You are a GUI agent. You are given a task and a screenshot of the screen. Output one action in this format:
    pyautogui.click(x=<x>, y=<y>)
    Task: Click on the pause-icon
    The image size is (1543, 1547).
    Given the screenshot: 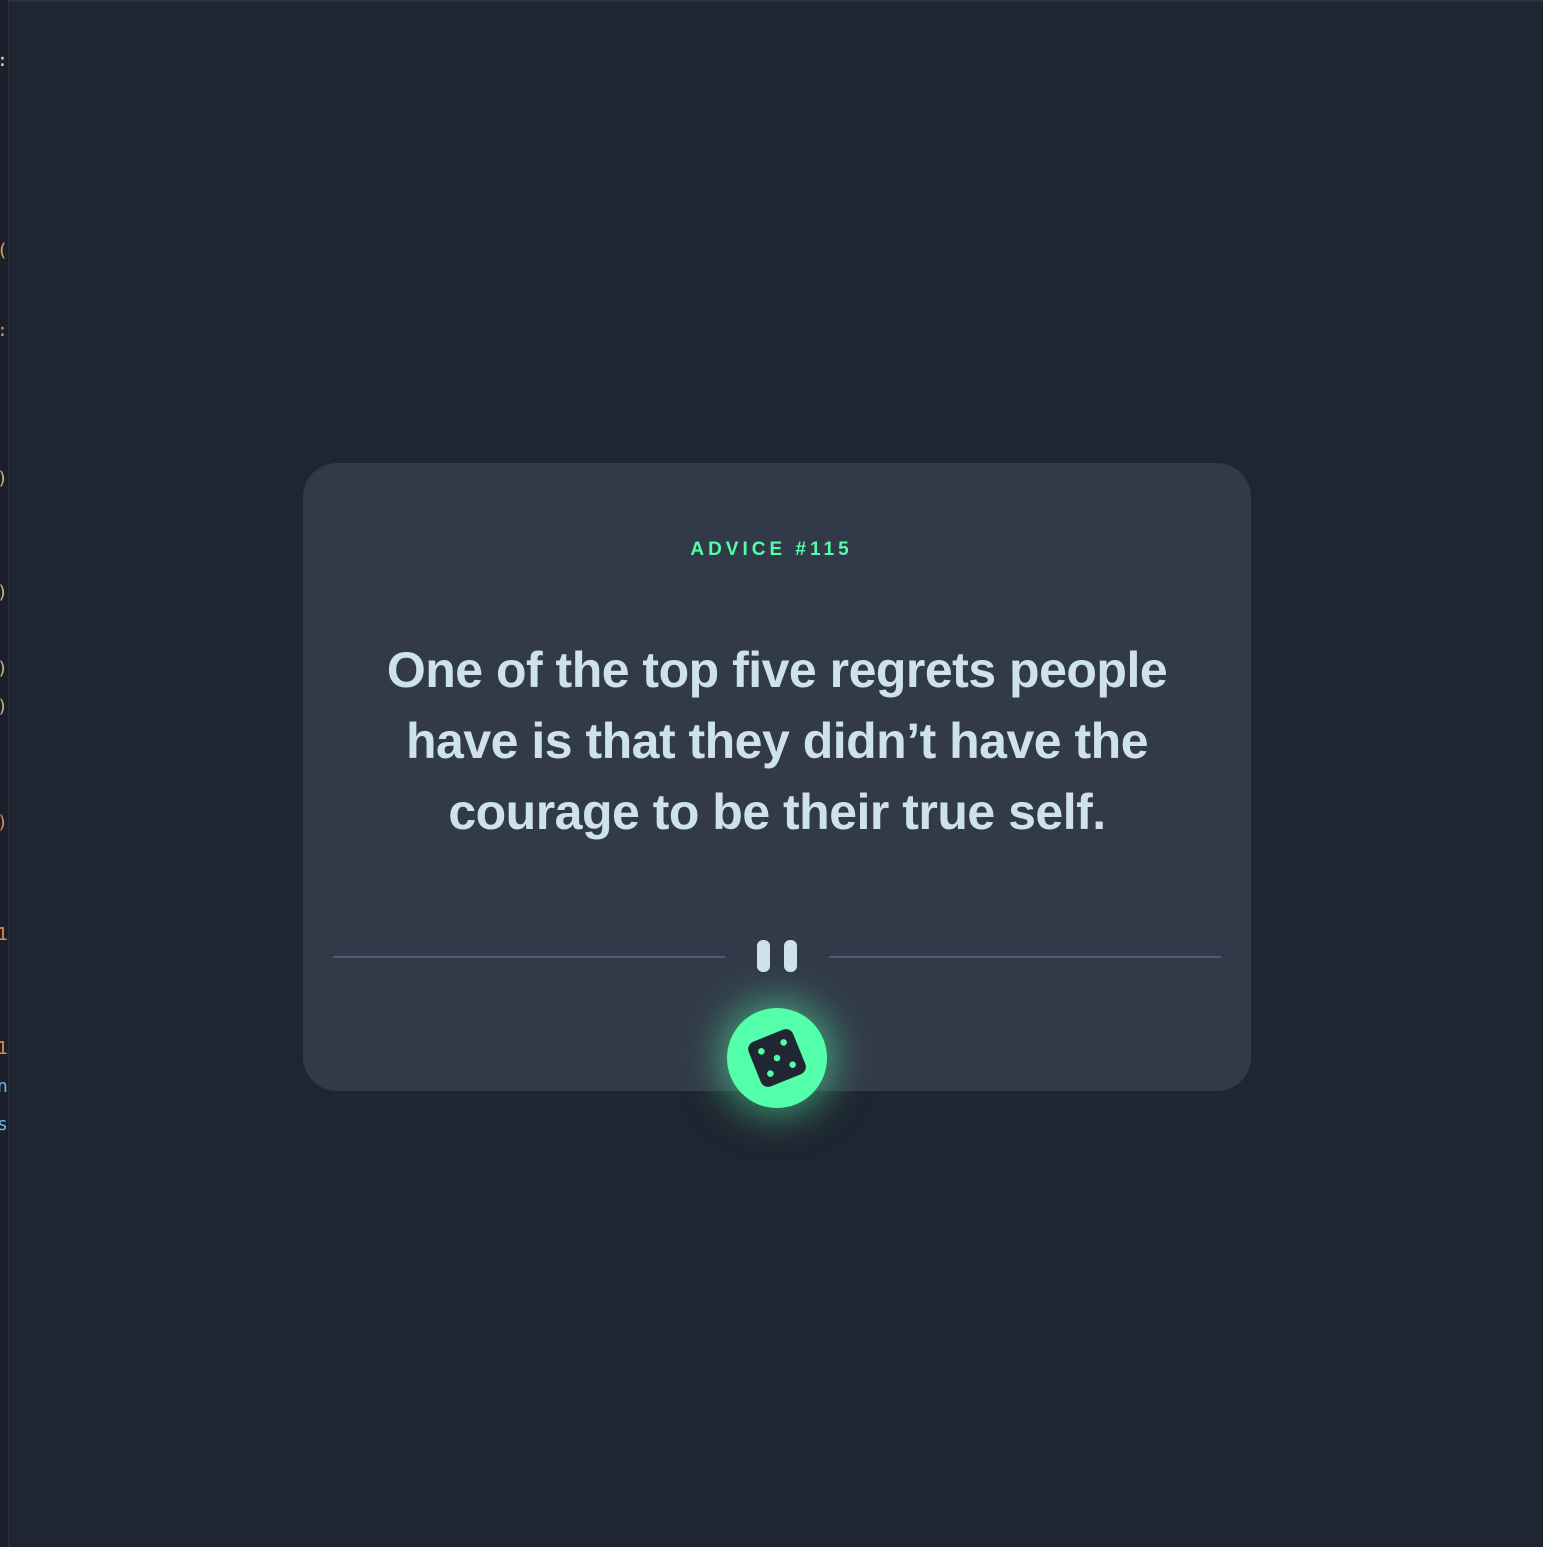 What is the action you would take?
    pyautogui.click(x=777, y=956)
    